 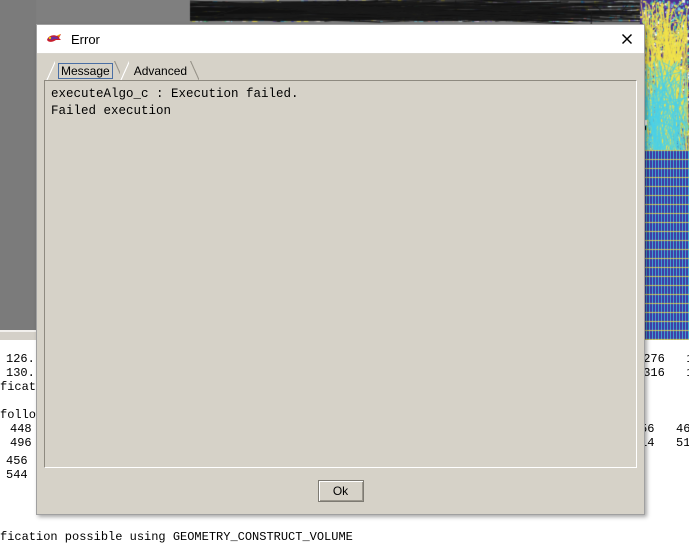 What do you see at coordinates (85, 39) in the screenshot?
I see `dialog-title: Error` at bounding box center [85, 39].